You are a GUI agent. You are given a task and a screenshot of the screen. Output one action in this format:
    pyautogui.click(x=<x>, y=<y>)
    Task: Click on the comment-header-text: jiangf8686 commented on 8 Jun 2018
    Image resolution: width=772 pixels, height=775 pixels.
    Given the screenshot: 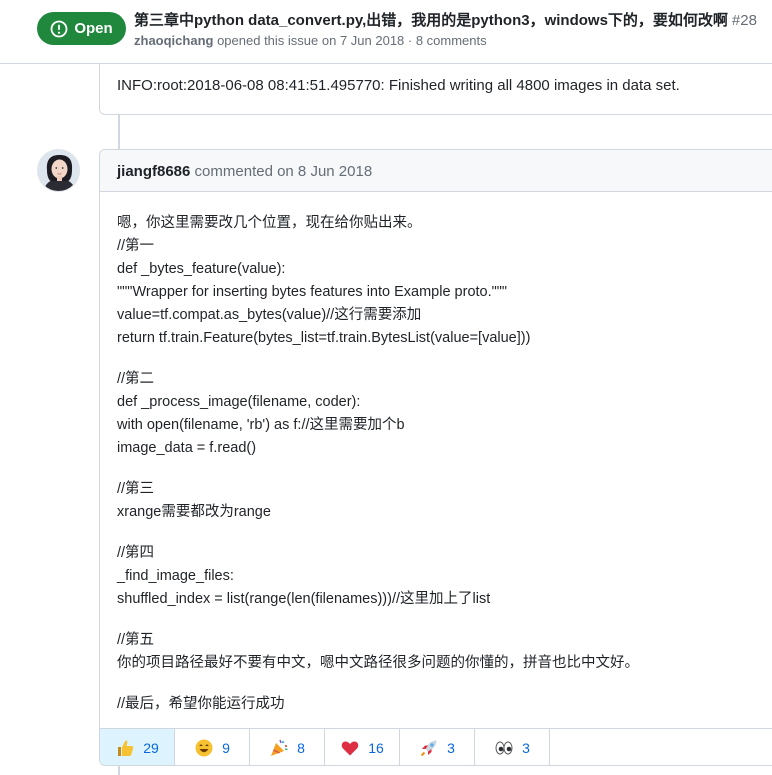 What is the action you would take?
    pyautogui.click(x=244, y=171)
    